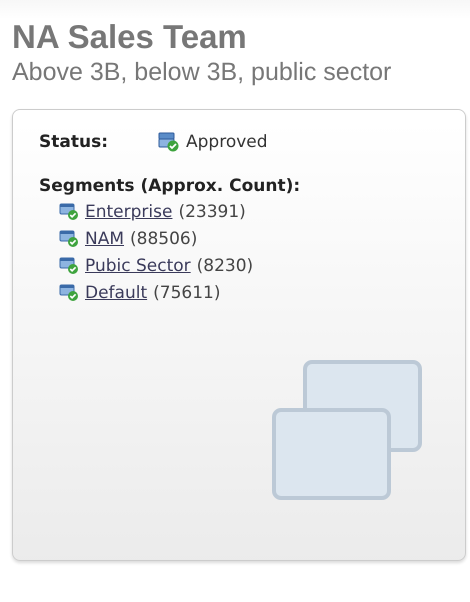  I want to click on segment-count: (88506), so click(164, 239).